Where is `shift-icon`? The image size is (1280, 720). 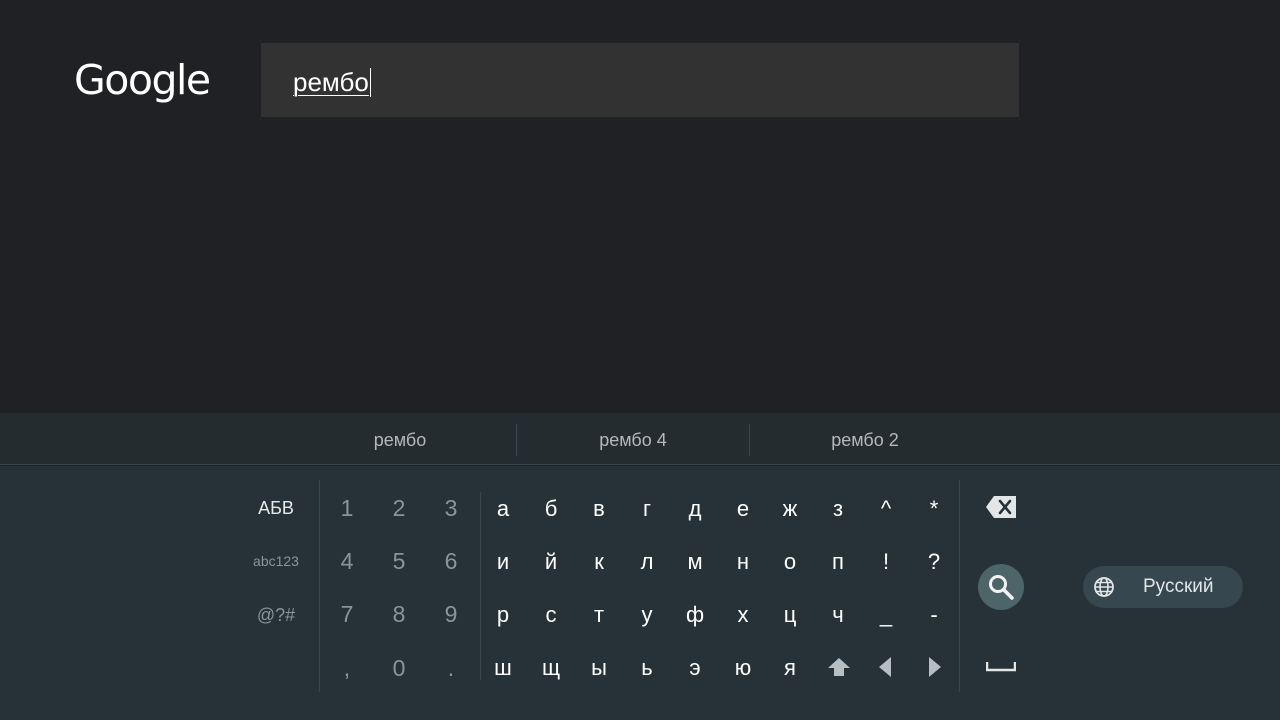 shift-icon is located at coordinates (839, 667).